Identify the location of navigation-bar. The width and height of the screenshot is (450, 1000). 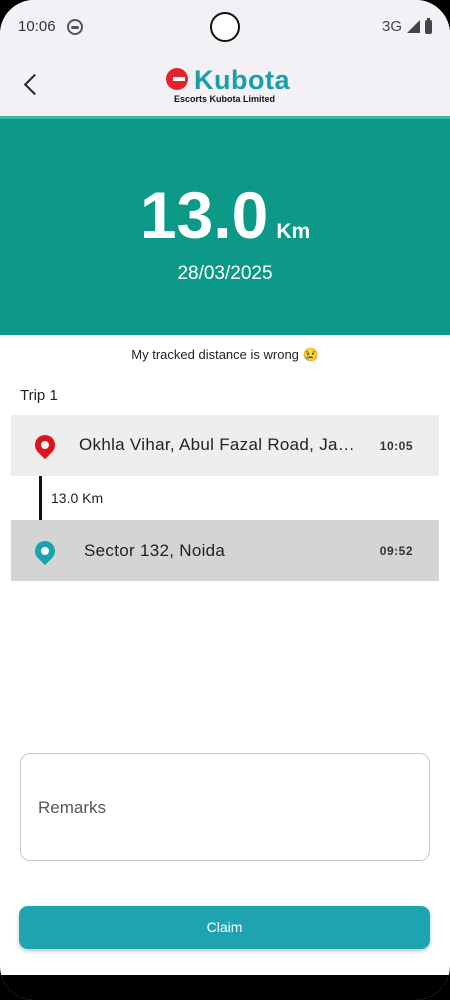
(225, 987).